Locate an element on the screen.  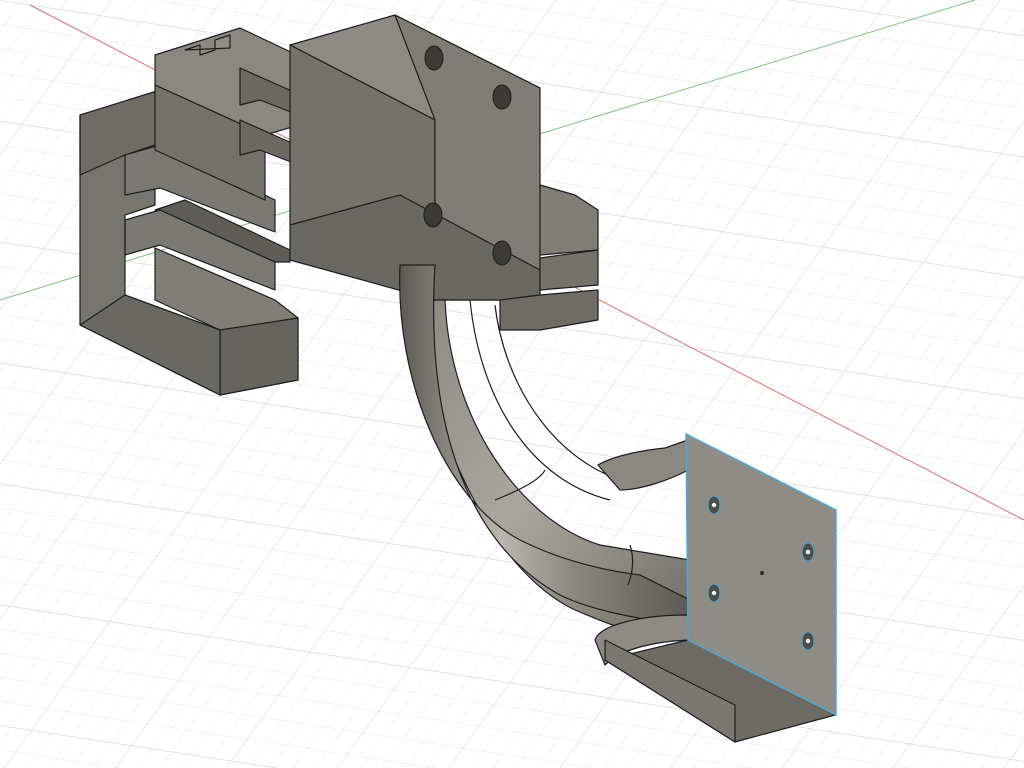
face-center-point is located at coordinates (762, 573).